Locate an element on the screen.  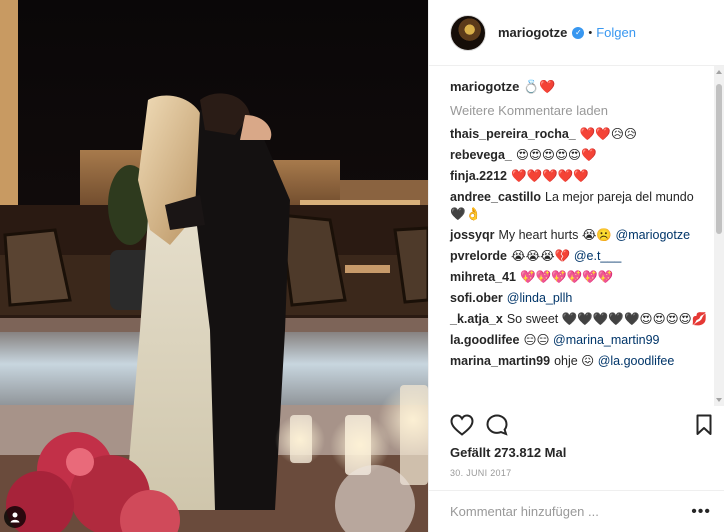
scroll-up-arrow-icon is located at coordinates (719, 72).